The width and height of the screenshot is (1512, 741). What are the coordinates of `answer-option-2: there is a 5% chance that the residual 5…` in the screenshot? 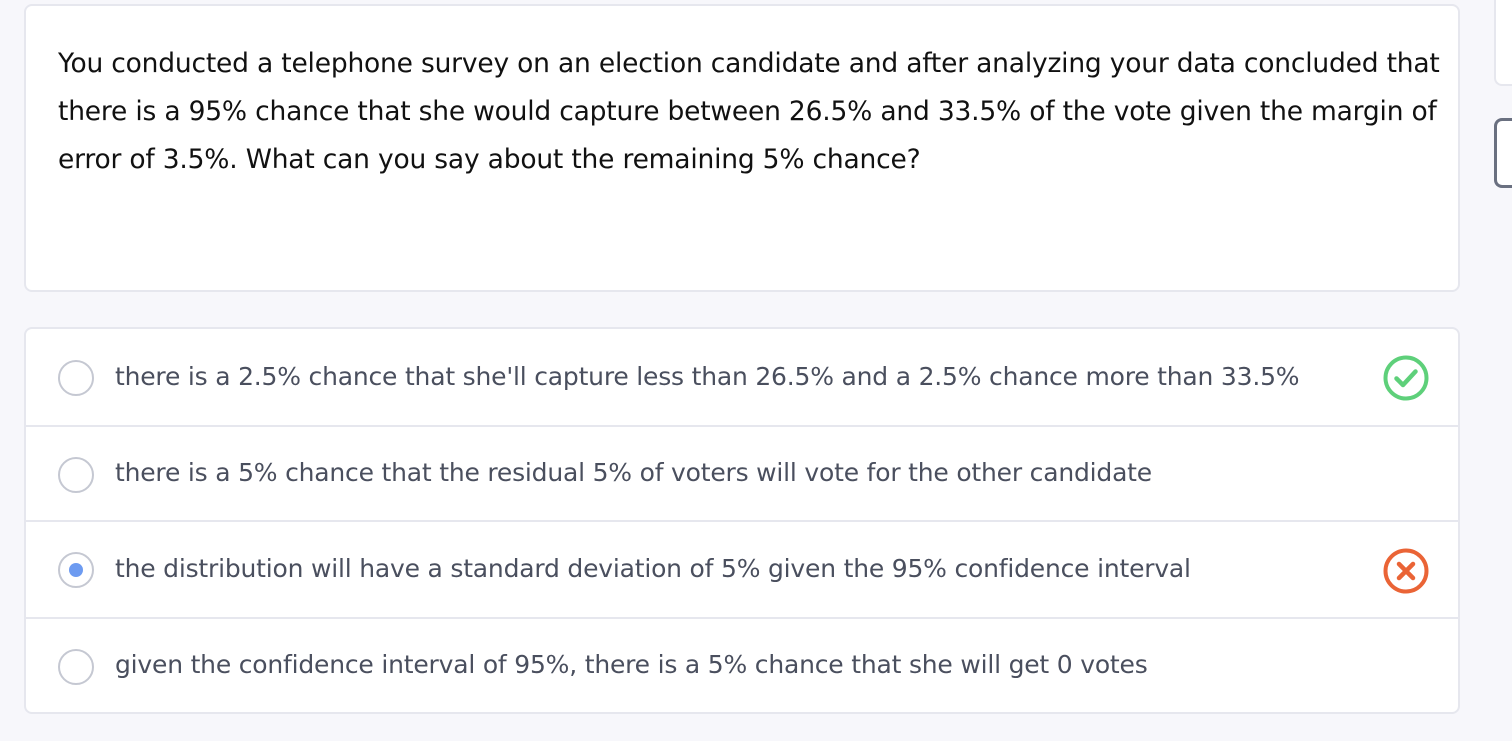 It's located at (742, 474).